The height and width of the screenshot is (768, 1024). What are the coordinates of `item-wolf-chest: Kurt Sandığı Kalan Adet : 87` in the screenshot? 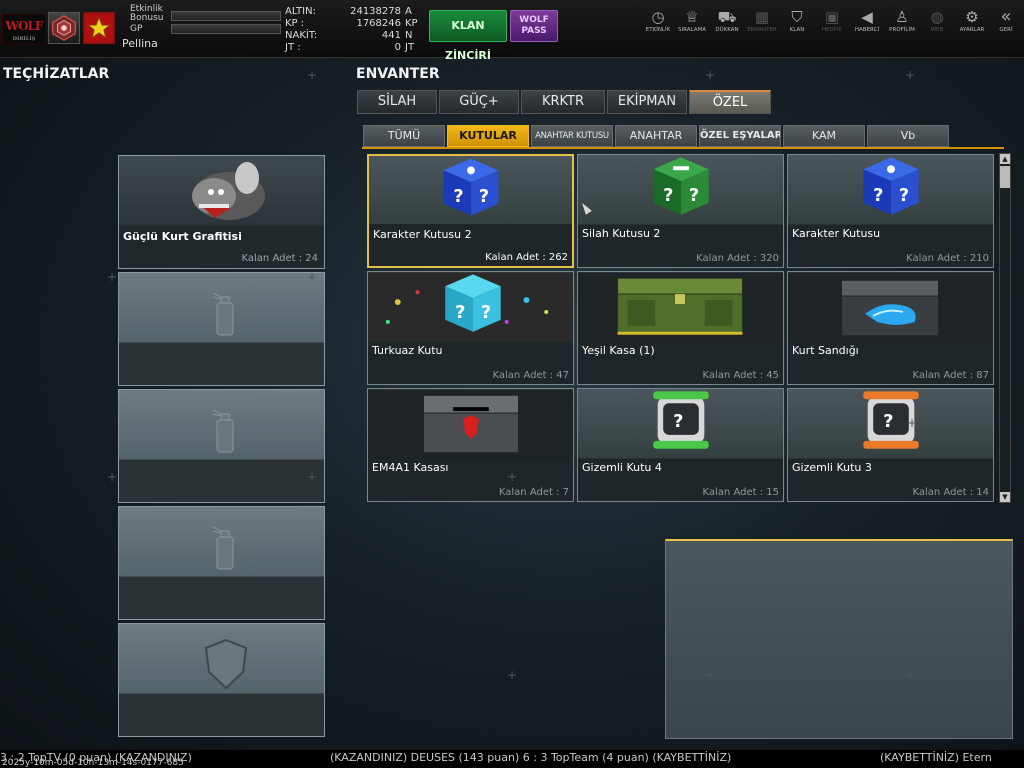 It's located at (890, 328).